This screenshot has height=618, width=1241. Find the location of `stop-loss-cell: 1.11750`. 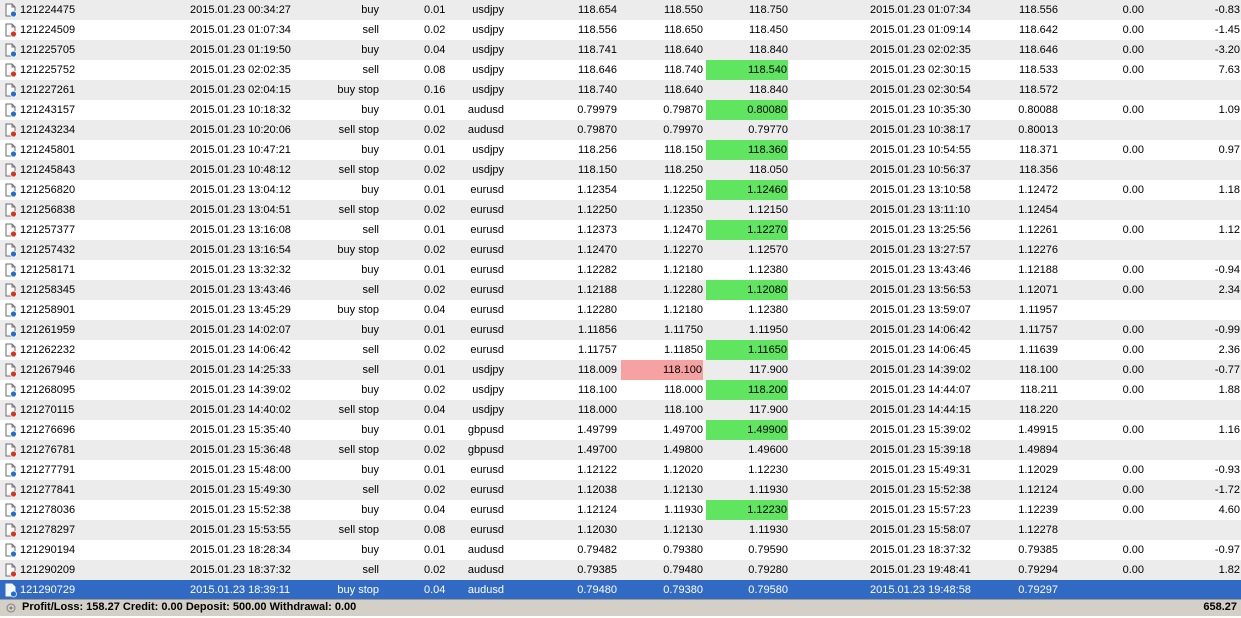

stop-loss-cell: 1.11750 is located at coordinates (683, 330).